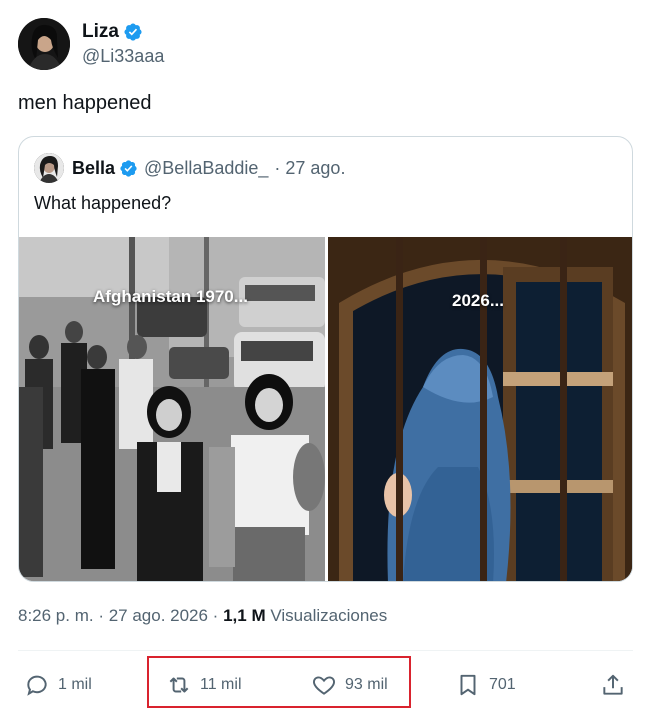  I want to click on bookmark-count: 701, so click(502, 684).